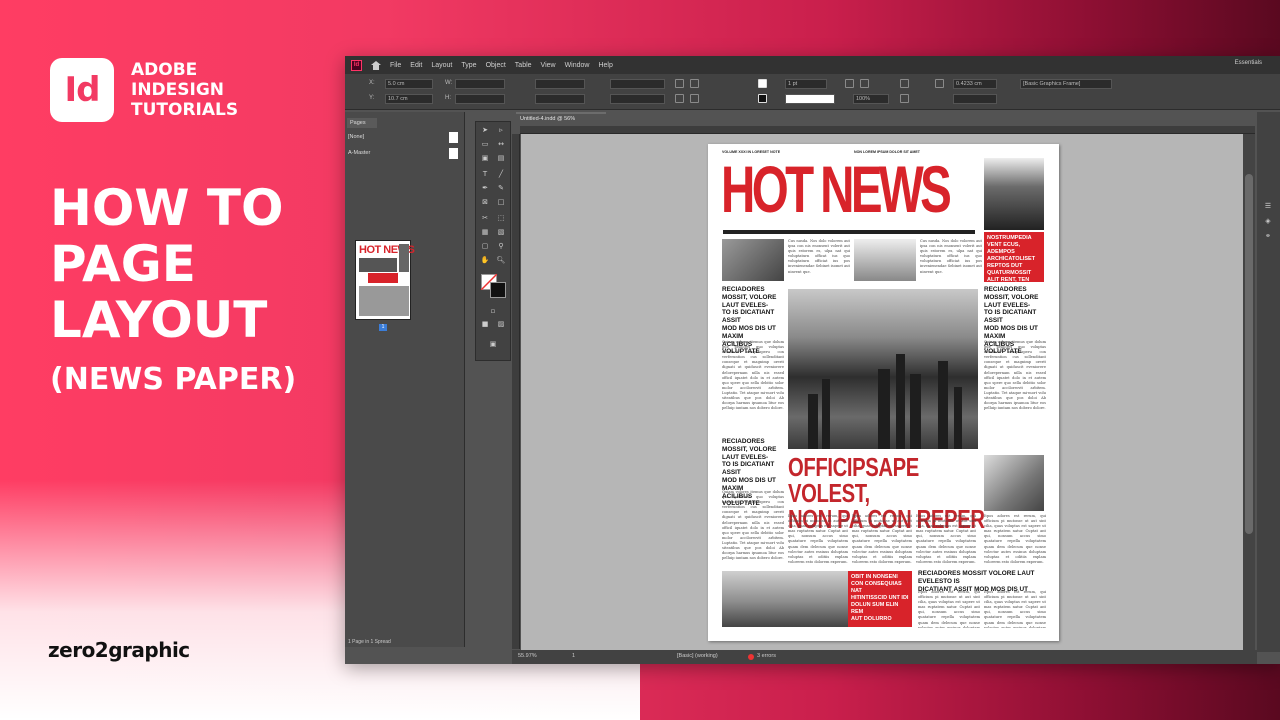 Image resolution: width=1280 pixels, height=720 pixels. I want to click on scale-x-field, so click(560, 84).